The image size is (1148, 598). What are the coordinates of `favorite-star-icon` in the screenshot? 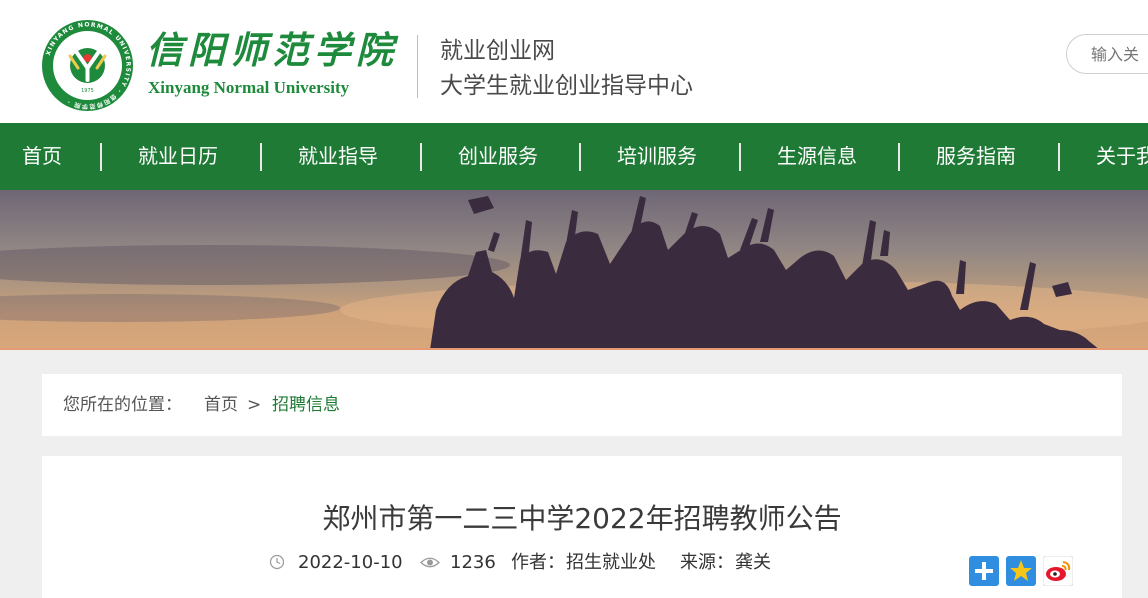 It's located at (1021, 571).